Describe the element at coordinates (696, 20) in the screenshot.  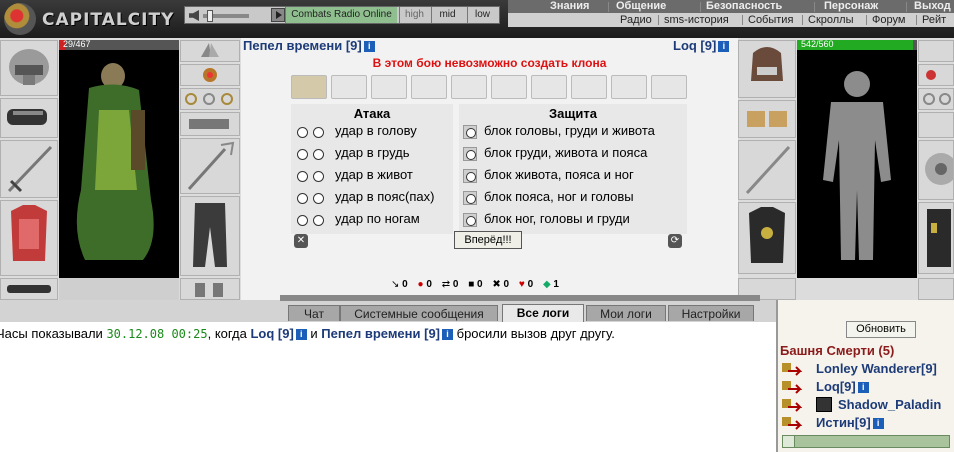
I see `submenu-sms-history: sms-история` at that location.